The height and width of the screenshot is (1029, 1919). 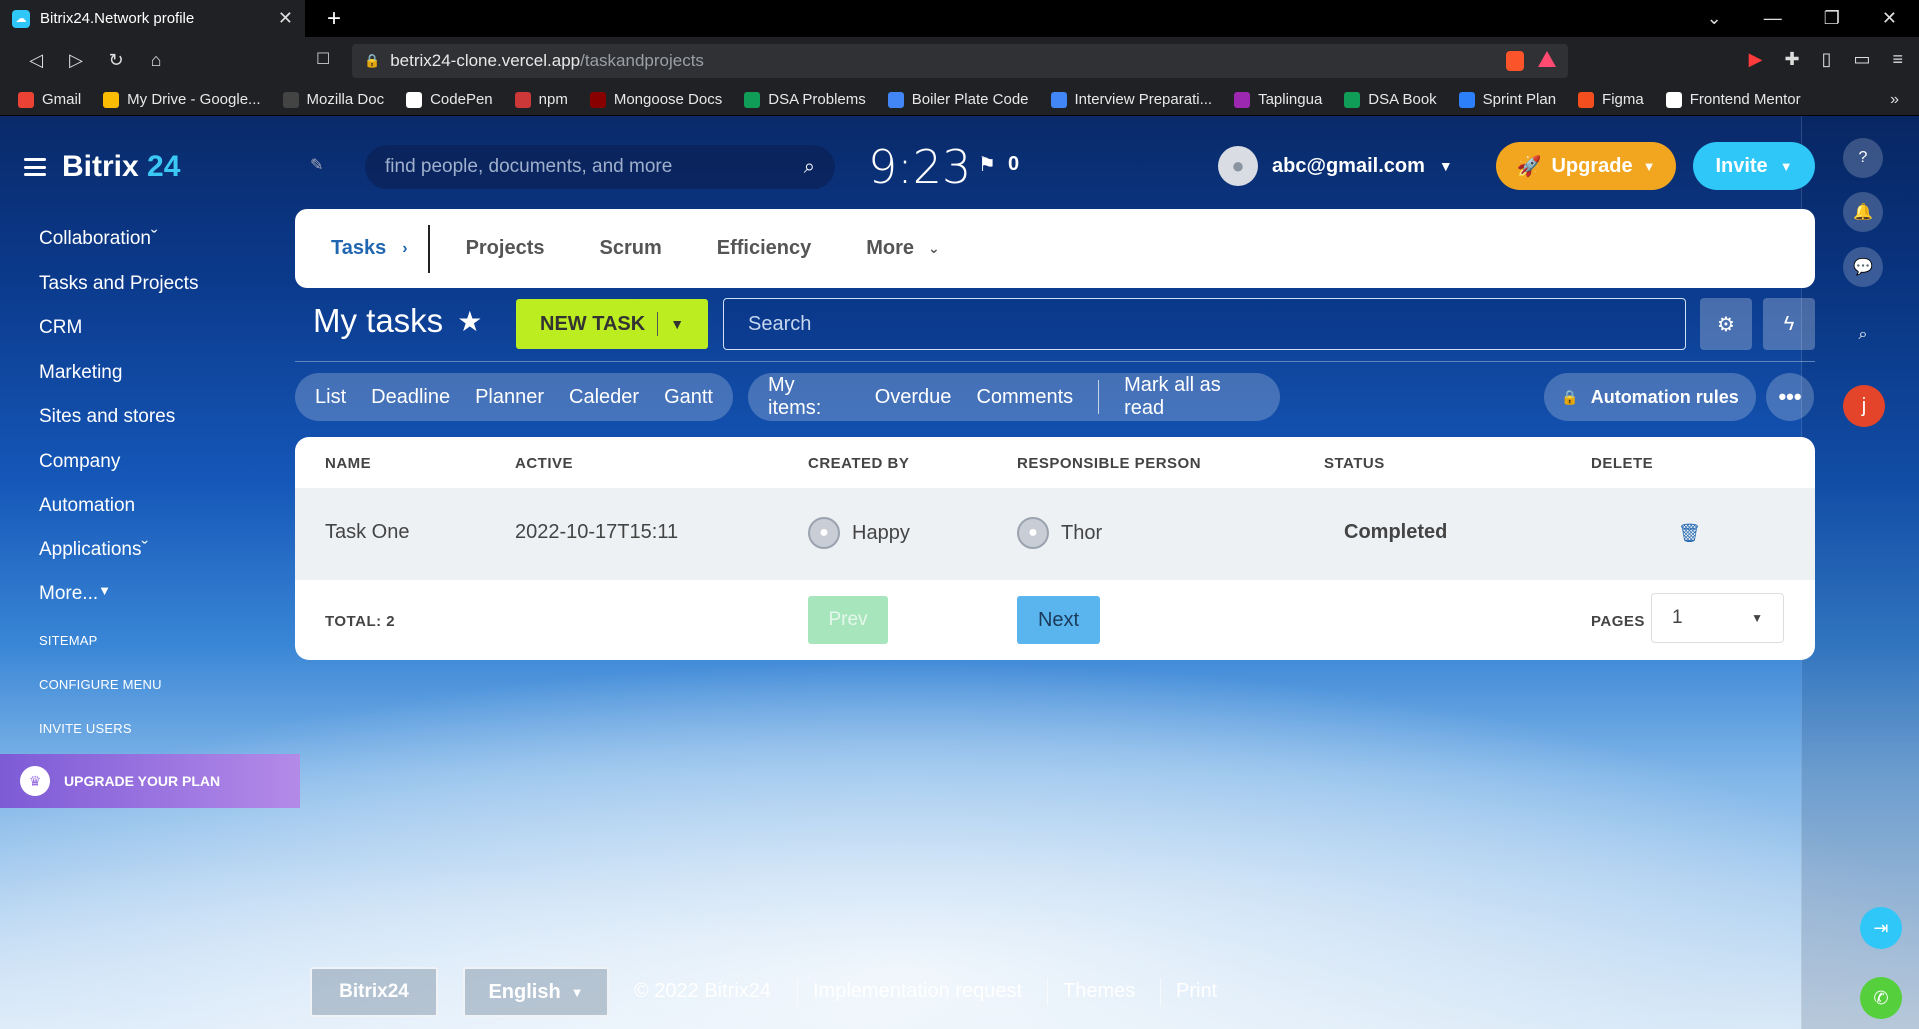 What do you see at coordinates (1689, 533) in the screenshot?
I see `trash-icon: 🗑` at bounding box center [1689, 533].